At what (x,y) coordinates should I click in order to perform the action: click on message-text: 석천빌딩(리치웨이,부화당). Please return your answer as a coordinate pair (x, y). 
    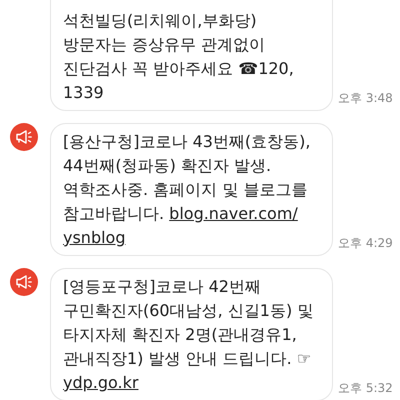
    Looking at the image, I should click on (160, 20).